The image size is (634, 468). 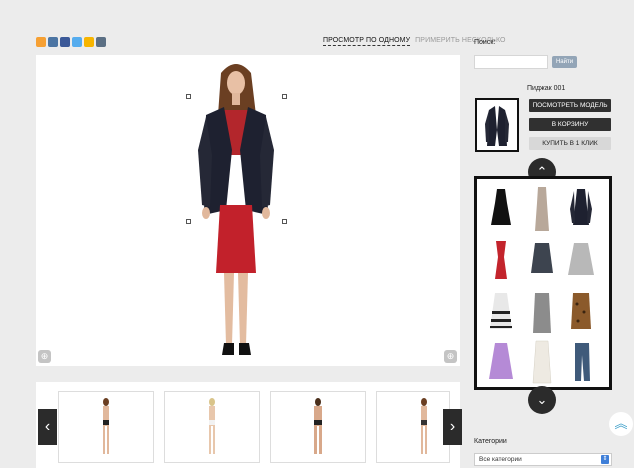 I want to click on chevron-right-icon: ›, so click(x=452, y=427).